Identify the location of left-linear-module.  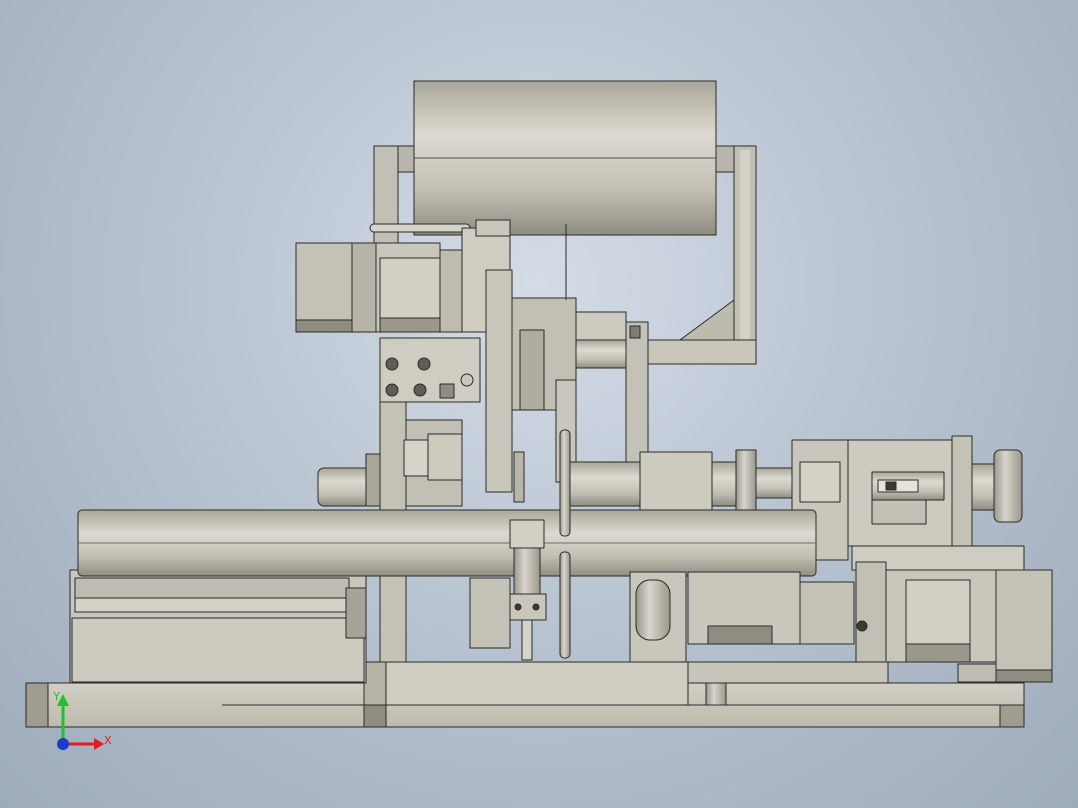
(218, 626).